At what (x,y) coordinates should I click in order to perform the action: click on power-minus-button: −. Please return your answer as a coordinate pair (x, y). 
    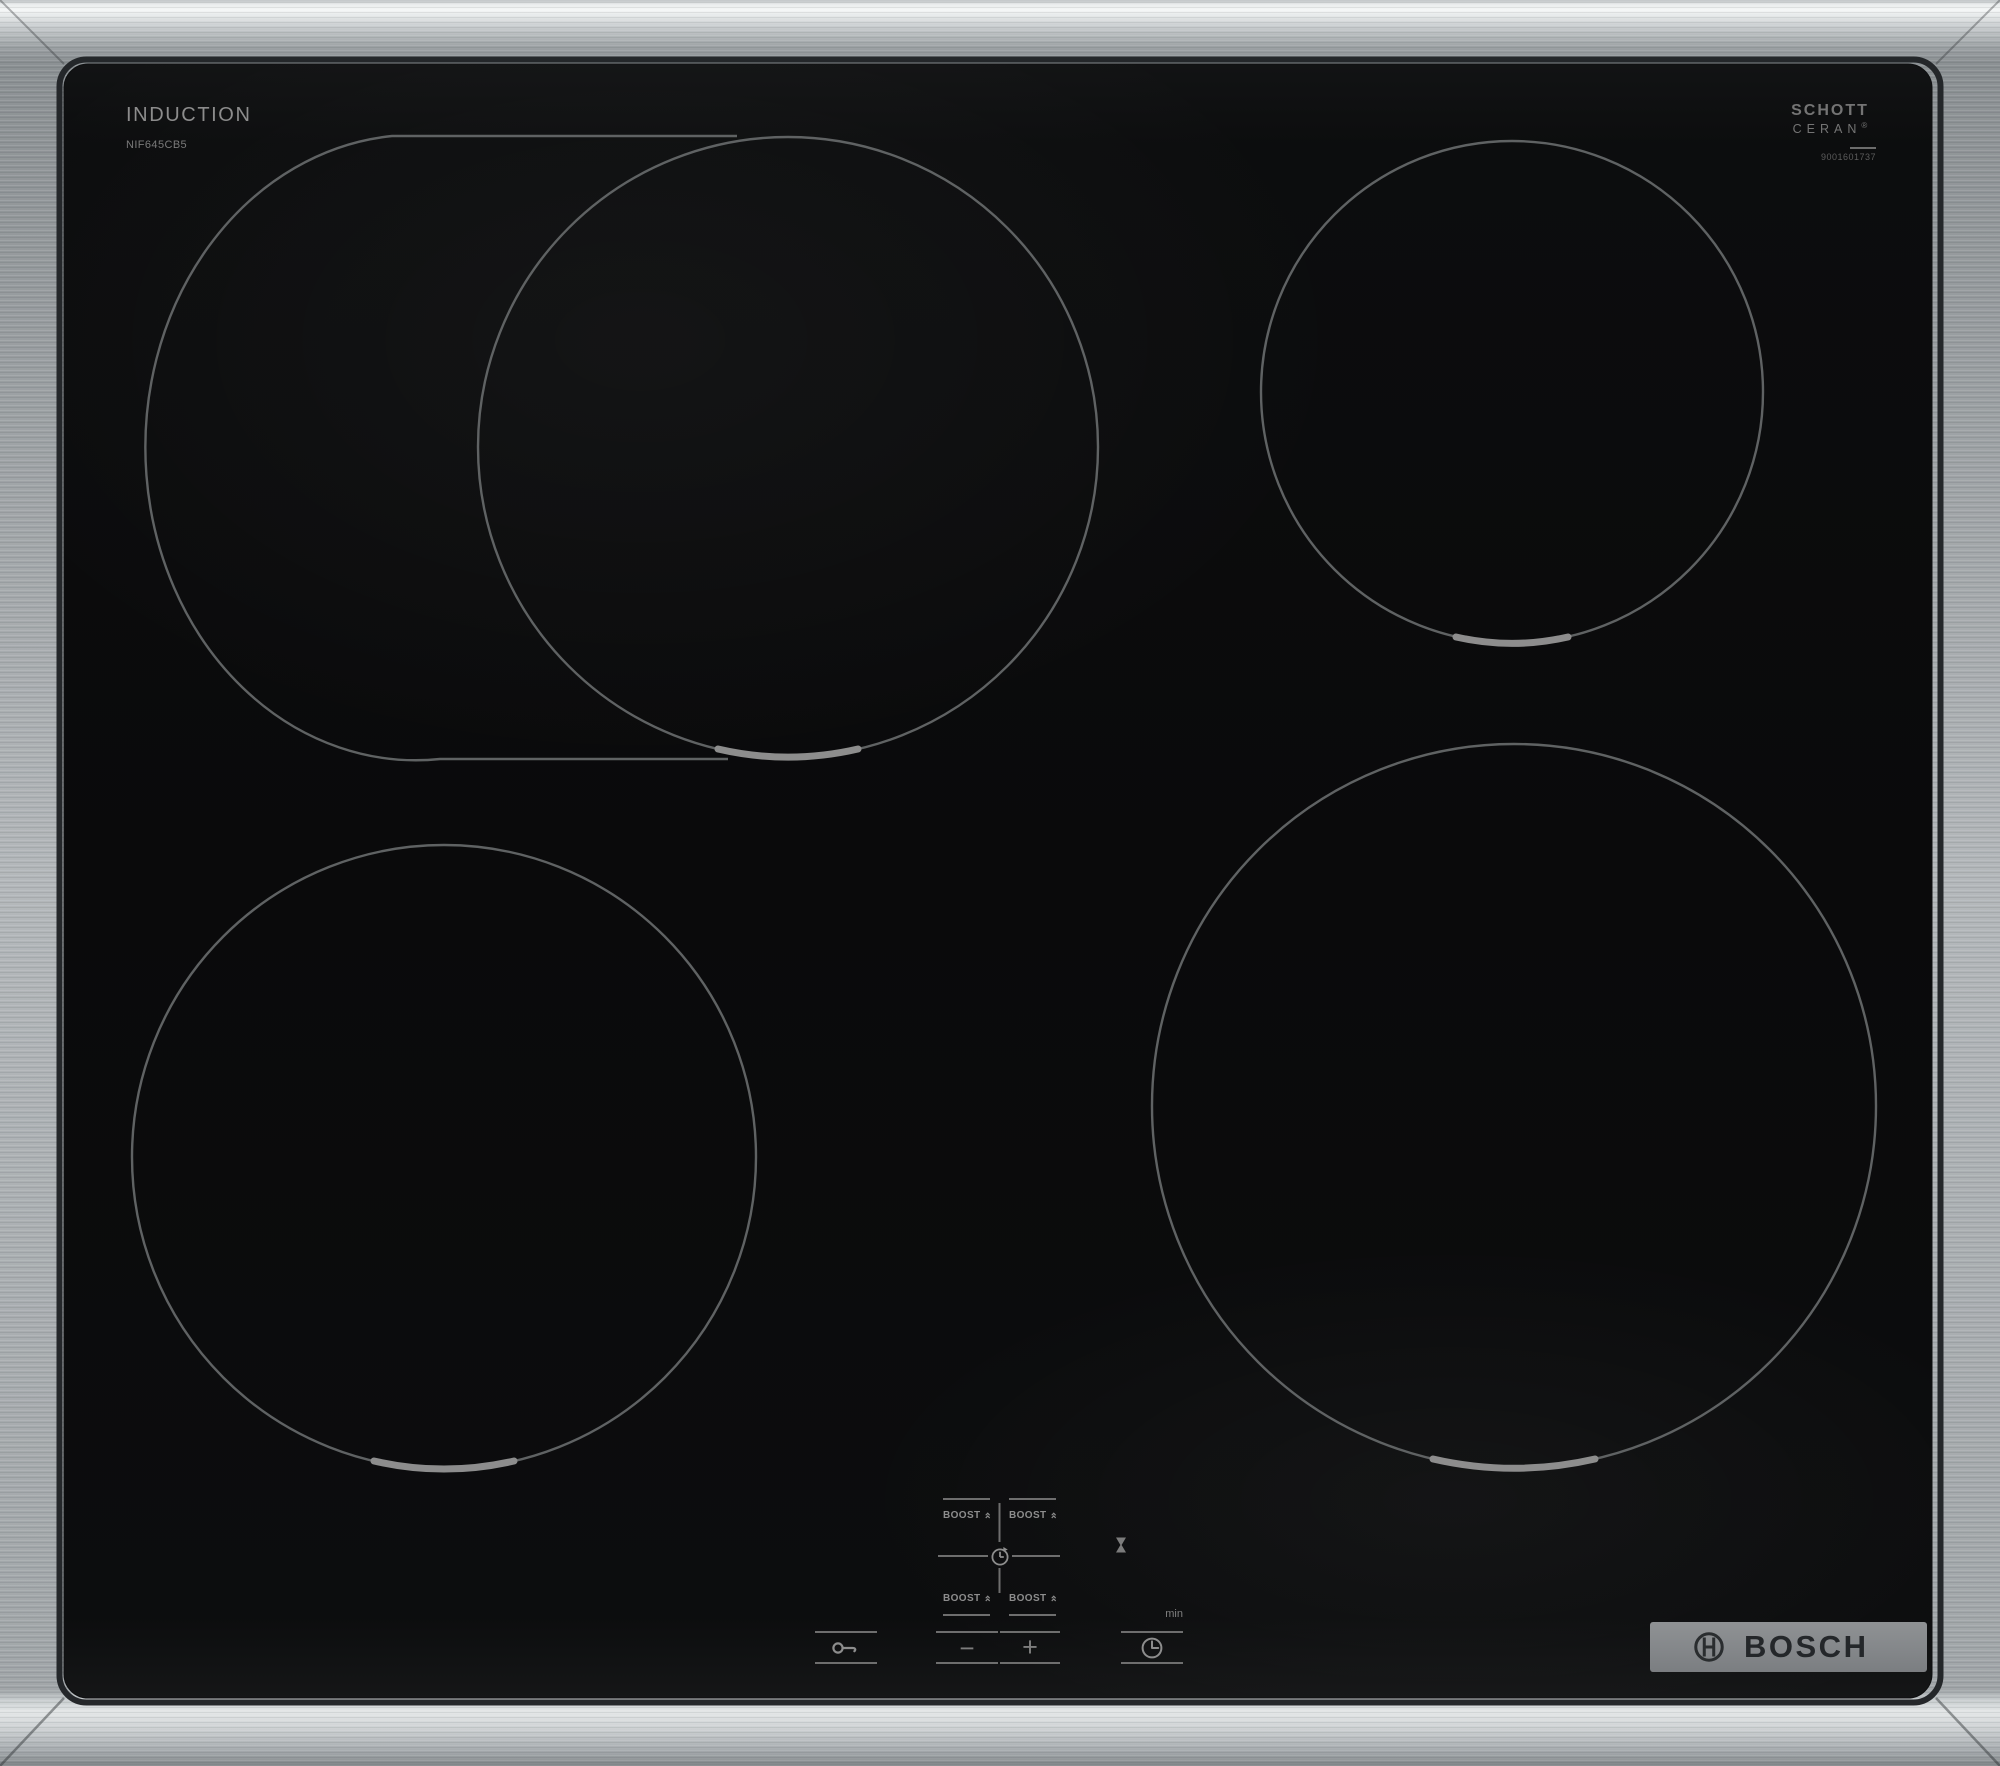
    Looking at the image, I should click on (967, 1647).